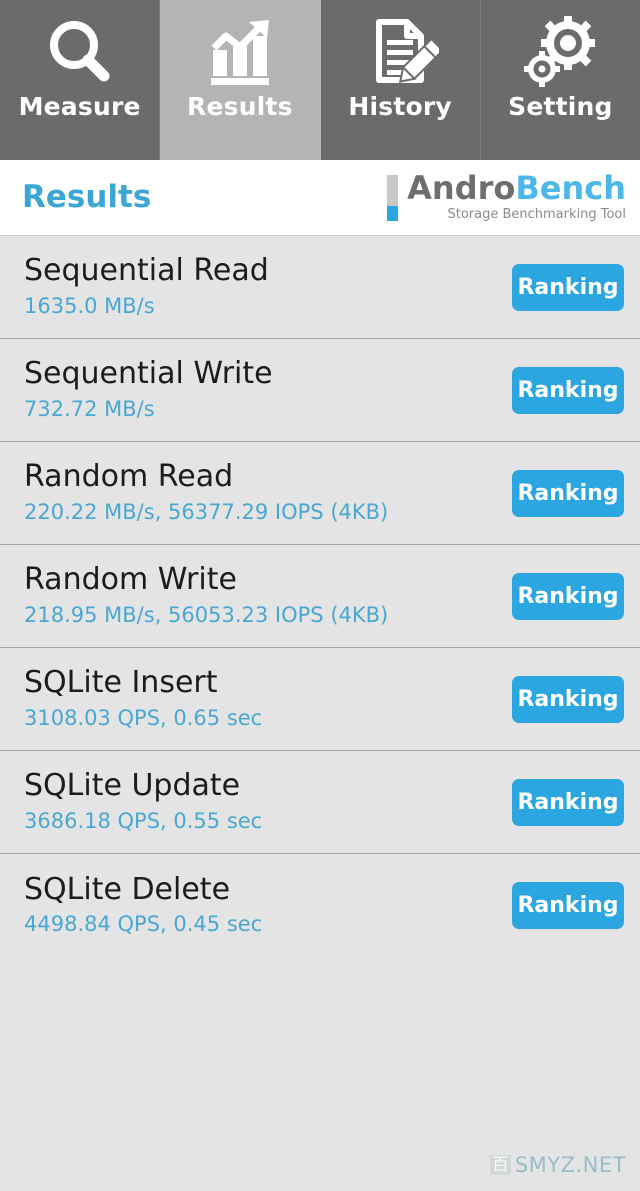 The width and height of the screenshot is (640, 1191). I want to click on watermark: 百 SMYZ.NET, so click(557, 1164).